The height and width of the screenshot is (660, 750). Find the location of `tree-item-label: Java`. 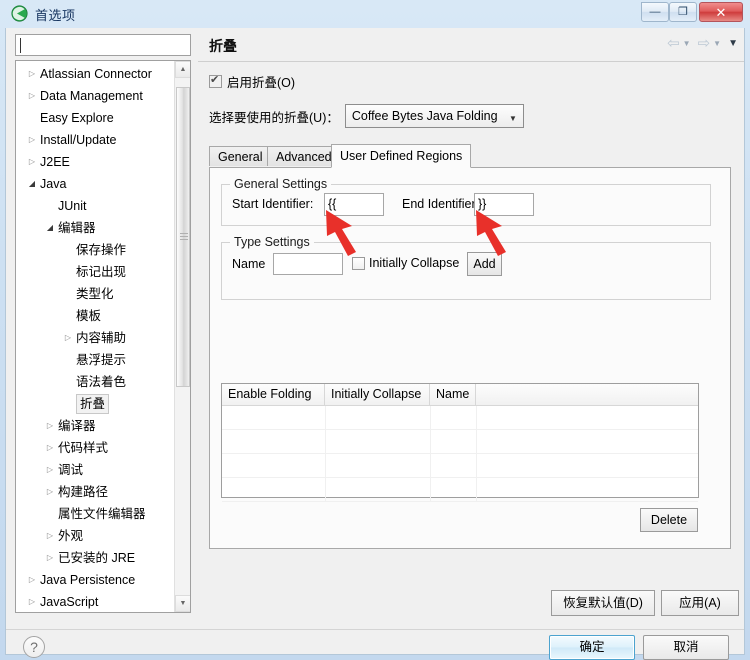

tree-item-label: Java is located at coordinates (53, 184).